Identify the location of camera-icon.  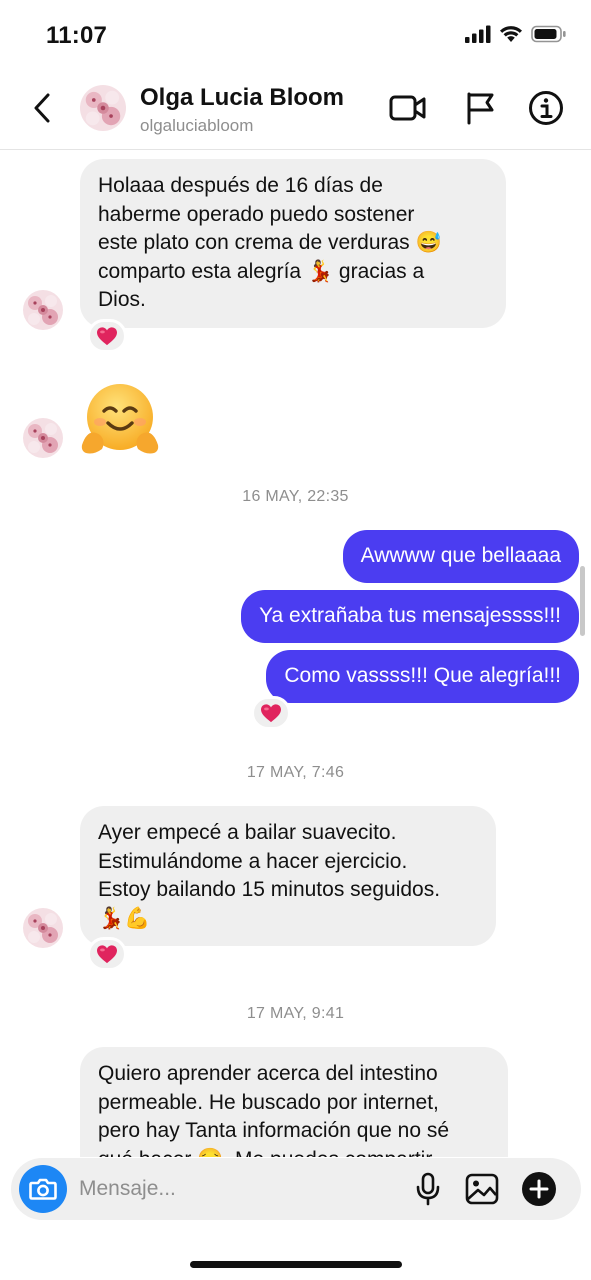
(43, 1189).